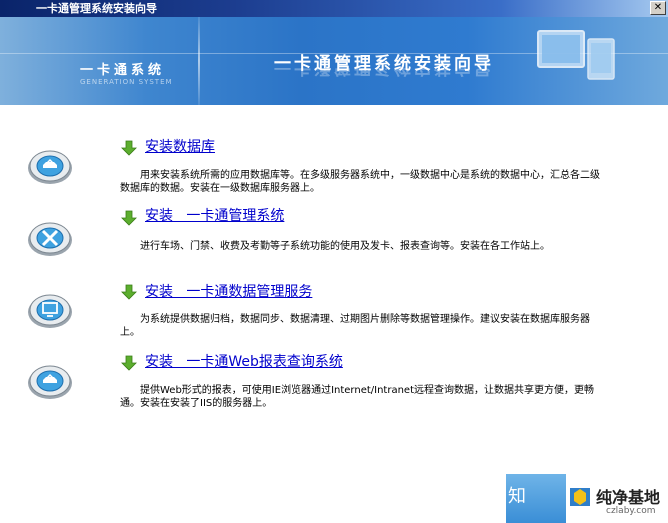  What do you see at coordinates (50, 310) in the screenshot?
I see `server-disc-icon` at bounding box center [50, 310].